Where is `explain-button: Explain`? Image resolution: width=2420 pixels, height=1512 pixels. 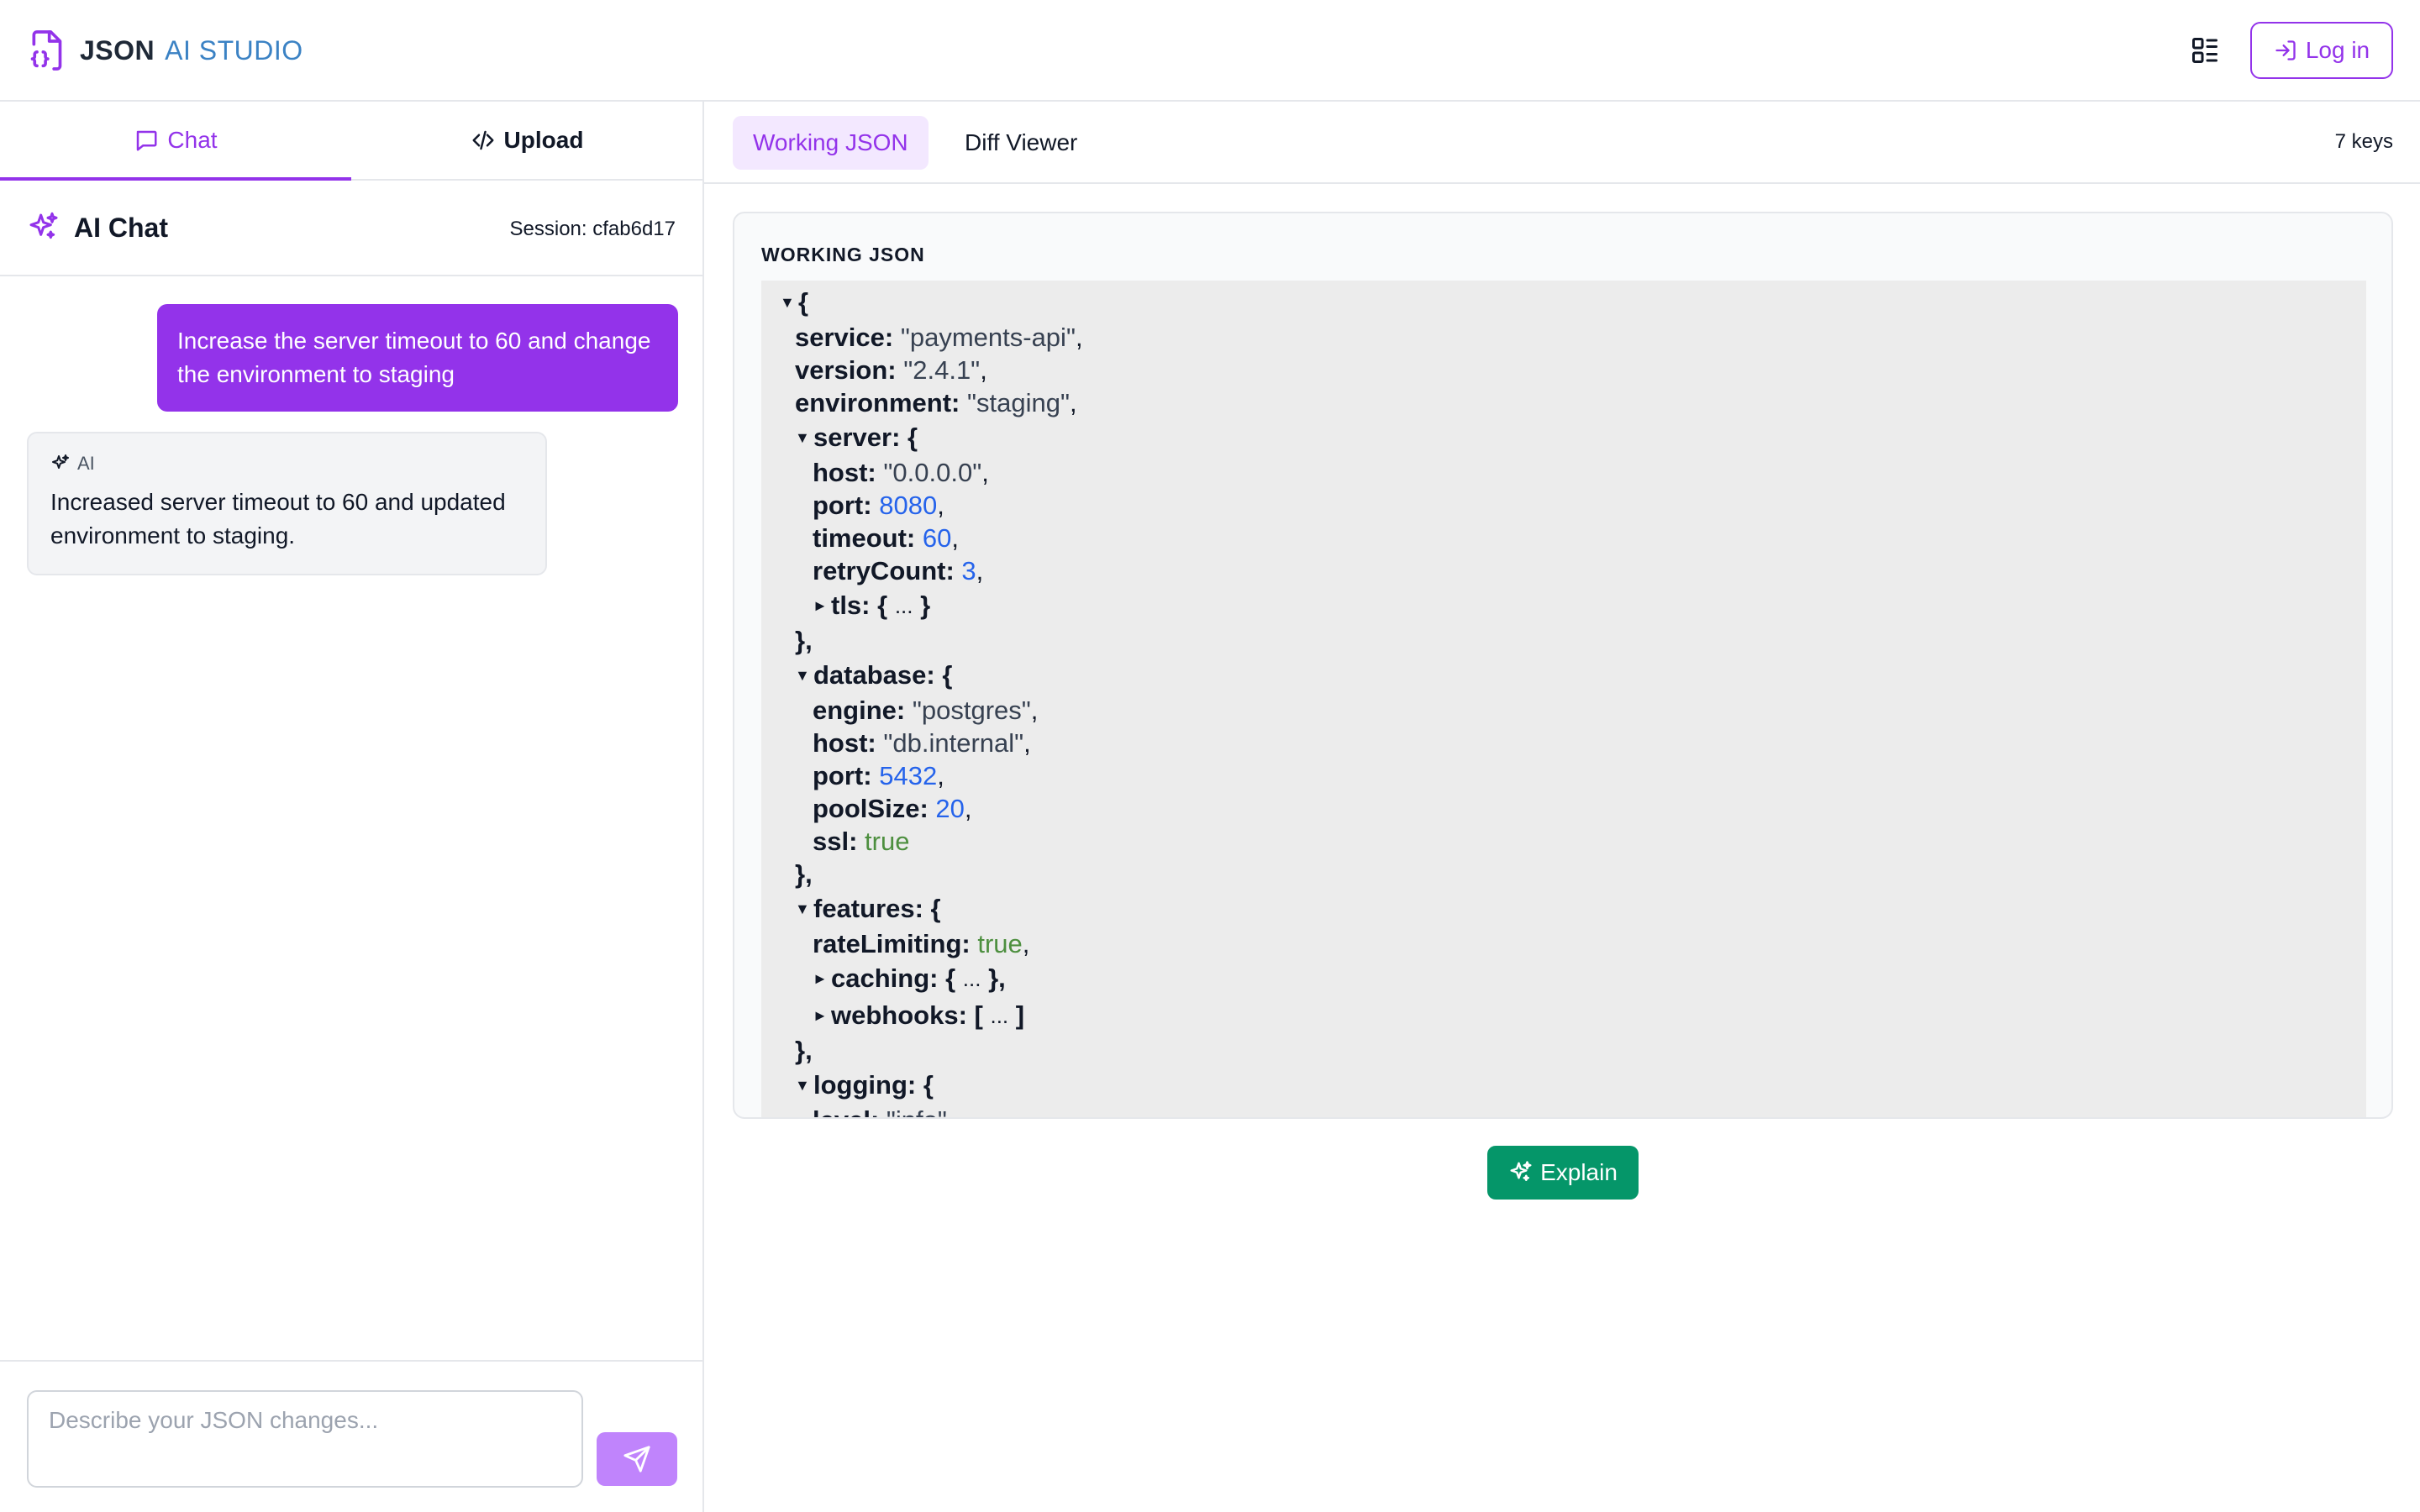
explain-button: Explain is located at coordinates (1563, 1173).